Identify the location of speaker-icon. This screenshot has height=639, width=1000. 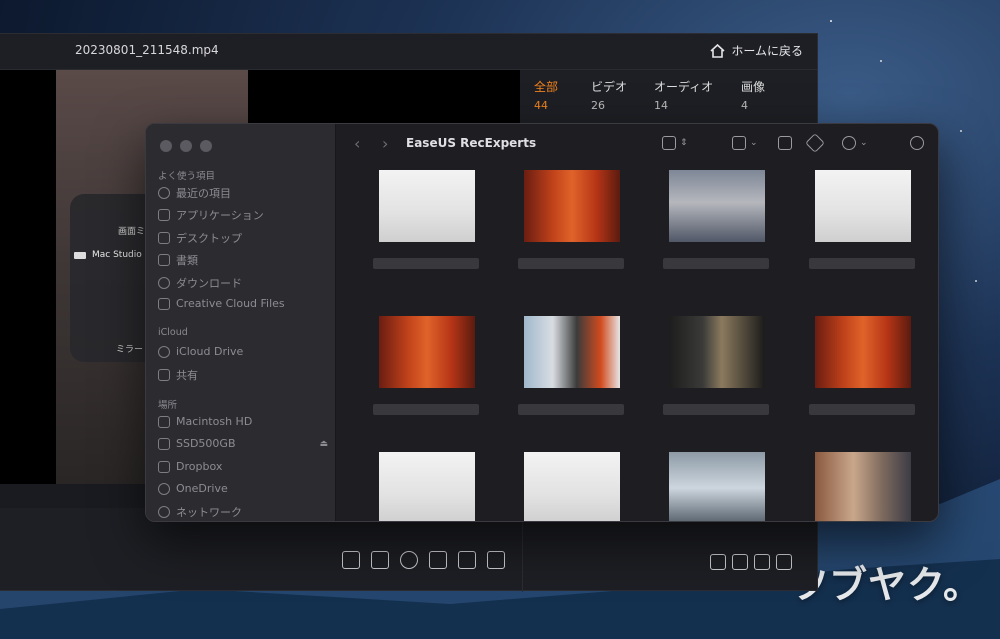
(467, 560).